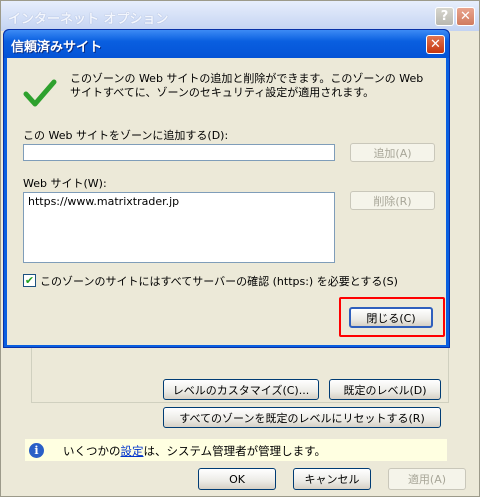 The width and height of the screenshot is (480, 497). What do you see at coordinates (29, 280) in the screenshot?
I see `https-checkbox: ✔` at bounding box center [29, 280].